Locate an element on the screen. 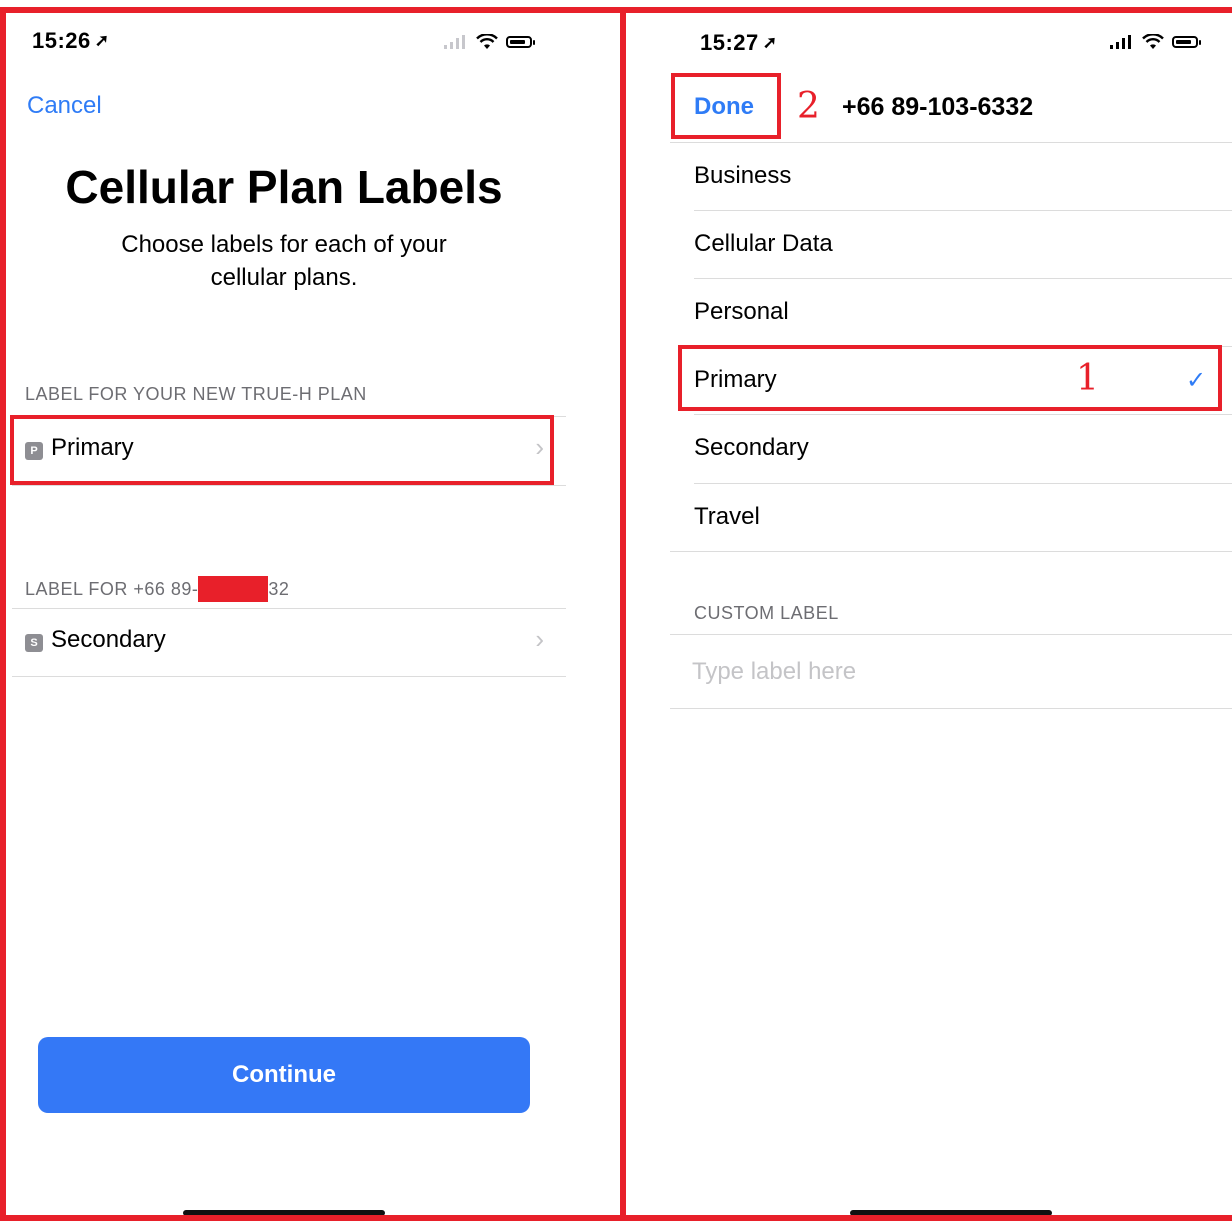 The width and height of the screenshot is (1232, 1221). status-time: 15:26 is located at coordinates (61, 40).